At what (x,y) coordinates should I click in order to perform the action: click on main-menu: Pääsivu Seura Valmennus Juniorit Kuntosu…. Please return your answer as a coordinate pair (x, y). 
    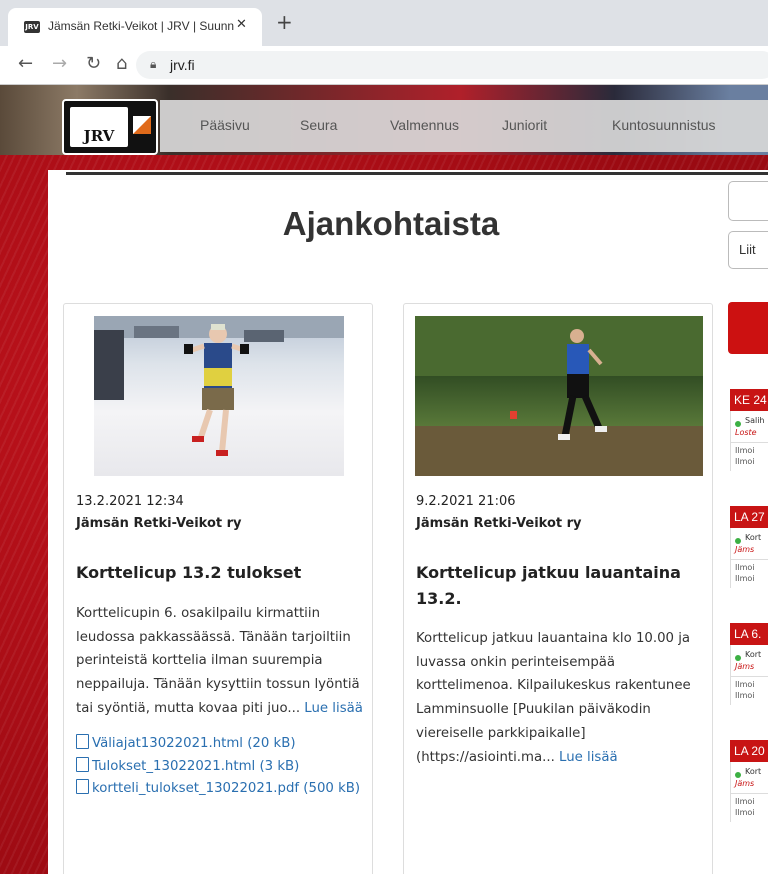
    Looking at the image, I should click on (464, 126).